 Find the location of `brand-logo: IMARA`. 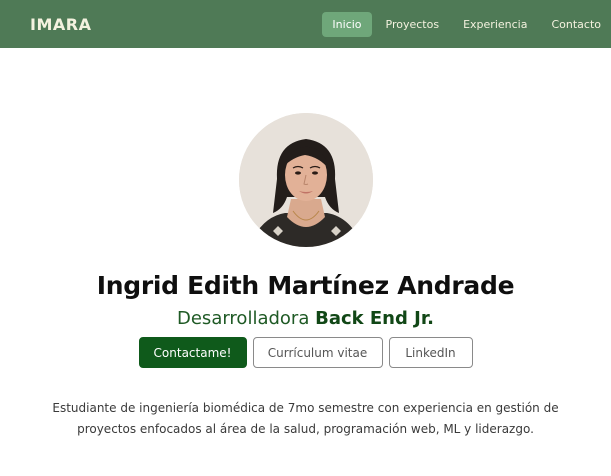

brand-logo: IMARA is located at coordinates (60, 24).